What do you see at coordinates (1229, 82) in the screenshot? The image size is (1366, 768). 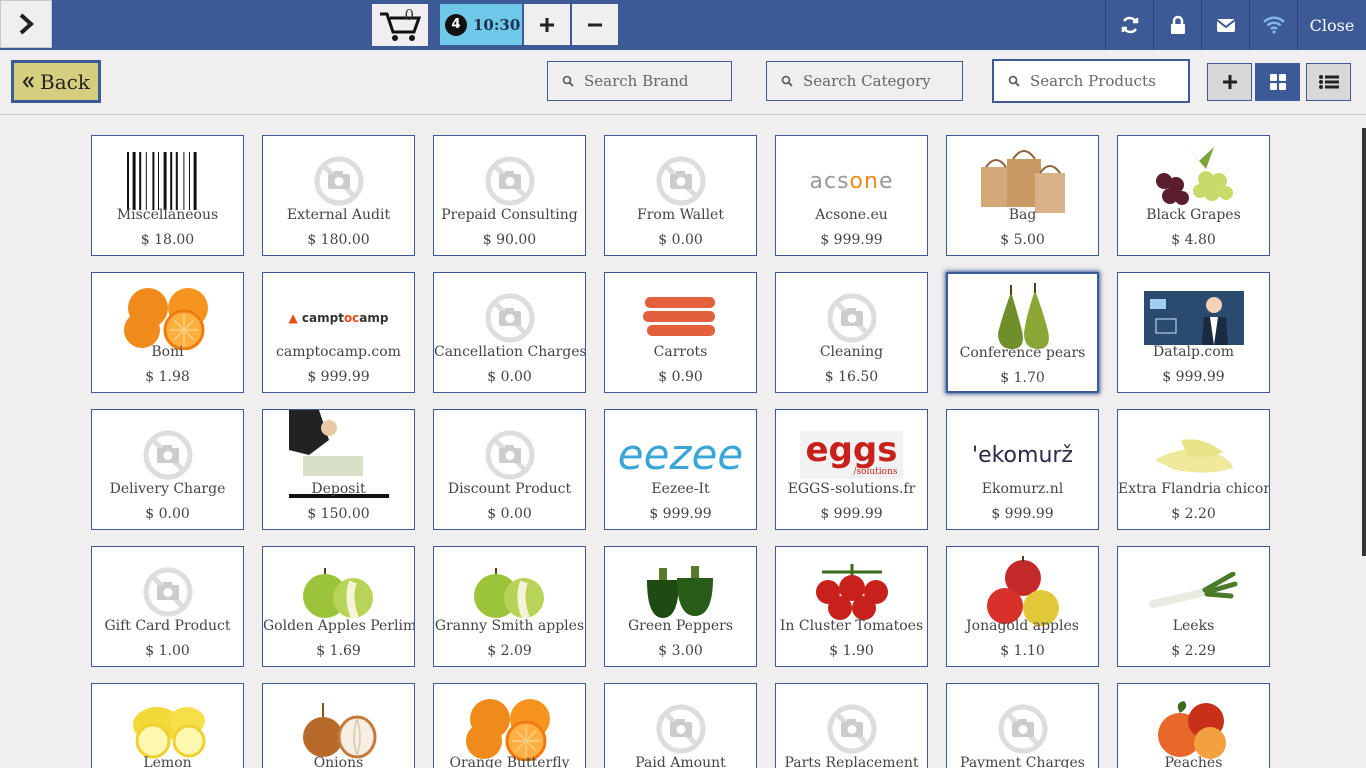 I see `add-product-button` at bounding box center [1229, 82].